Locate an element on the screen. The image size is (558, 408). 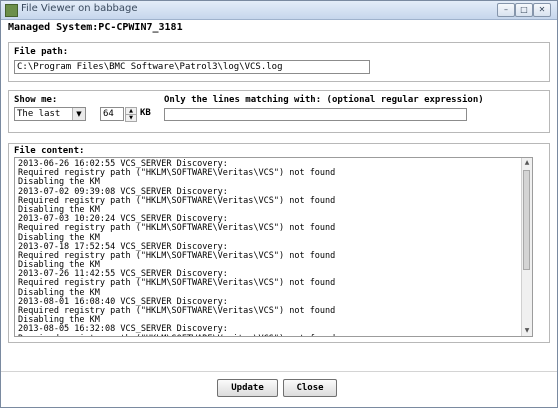
app-icon is located at coordinates (11, 10).